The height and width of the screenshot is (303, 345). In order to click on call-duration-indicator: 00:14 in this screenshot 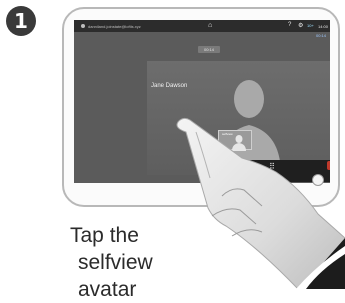, I will do `click(209, 49)`.